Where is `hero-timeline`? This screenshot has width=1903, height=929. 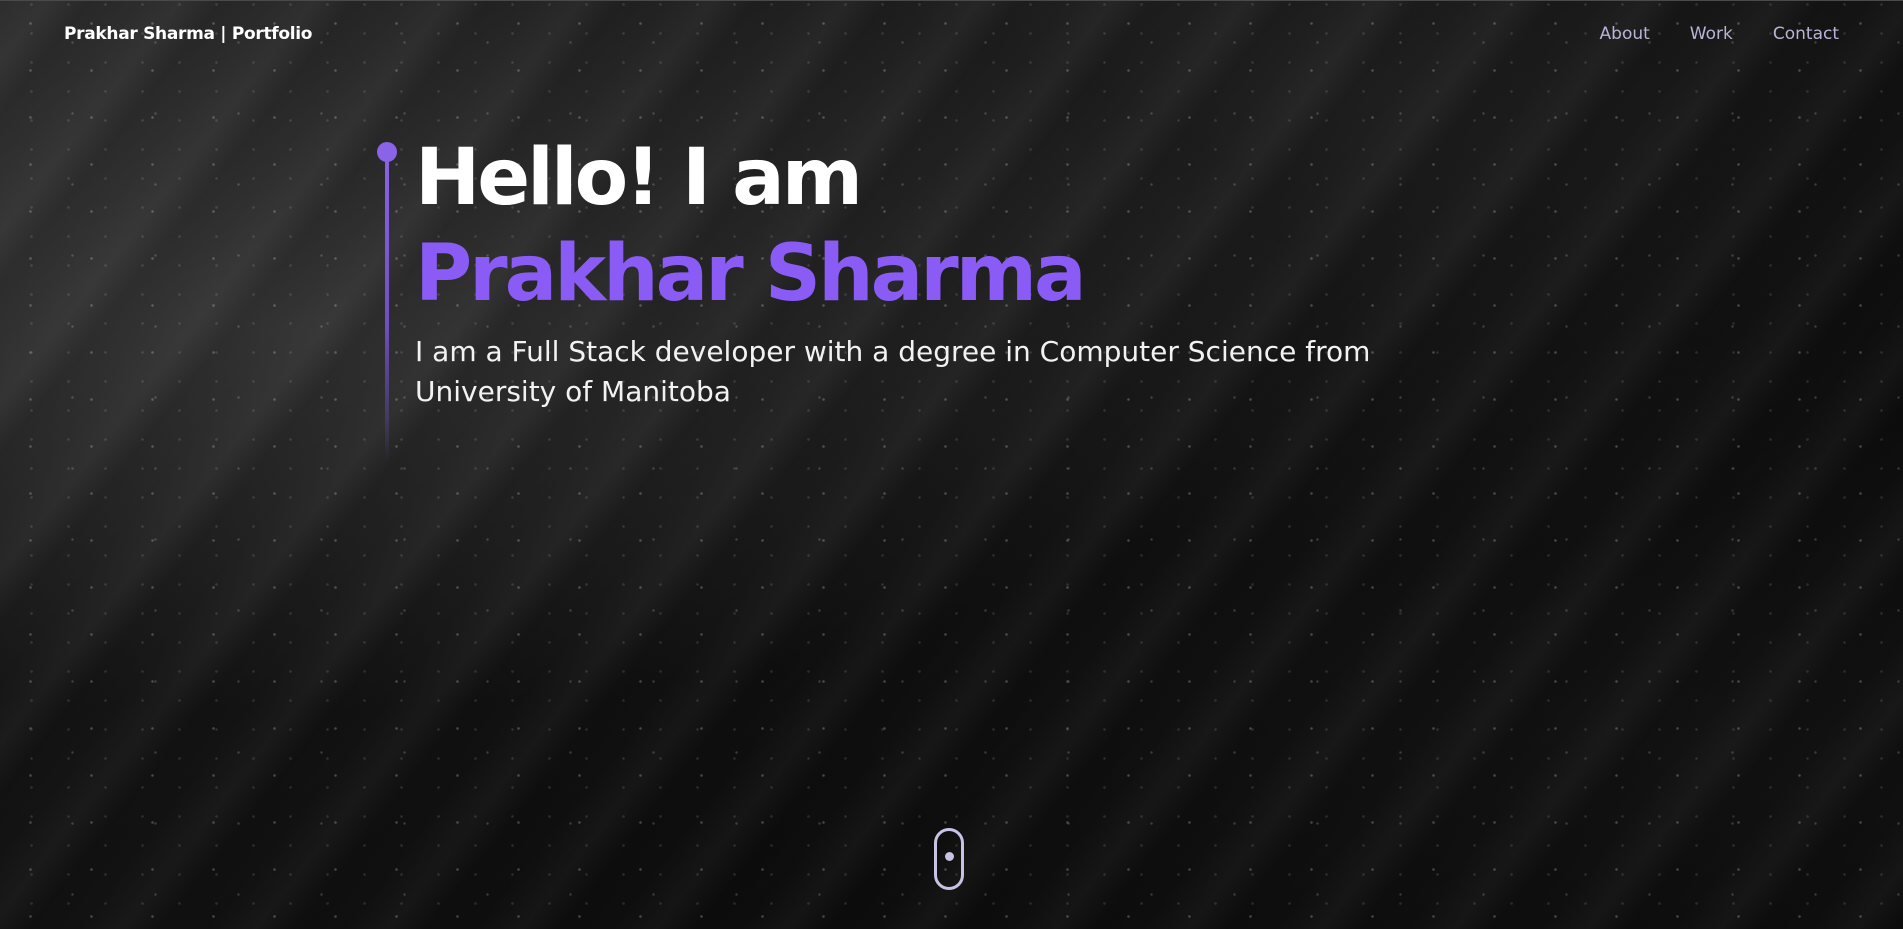
hero-timeline is located at coordinates (387, 302).